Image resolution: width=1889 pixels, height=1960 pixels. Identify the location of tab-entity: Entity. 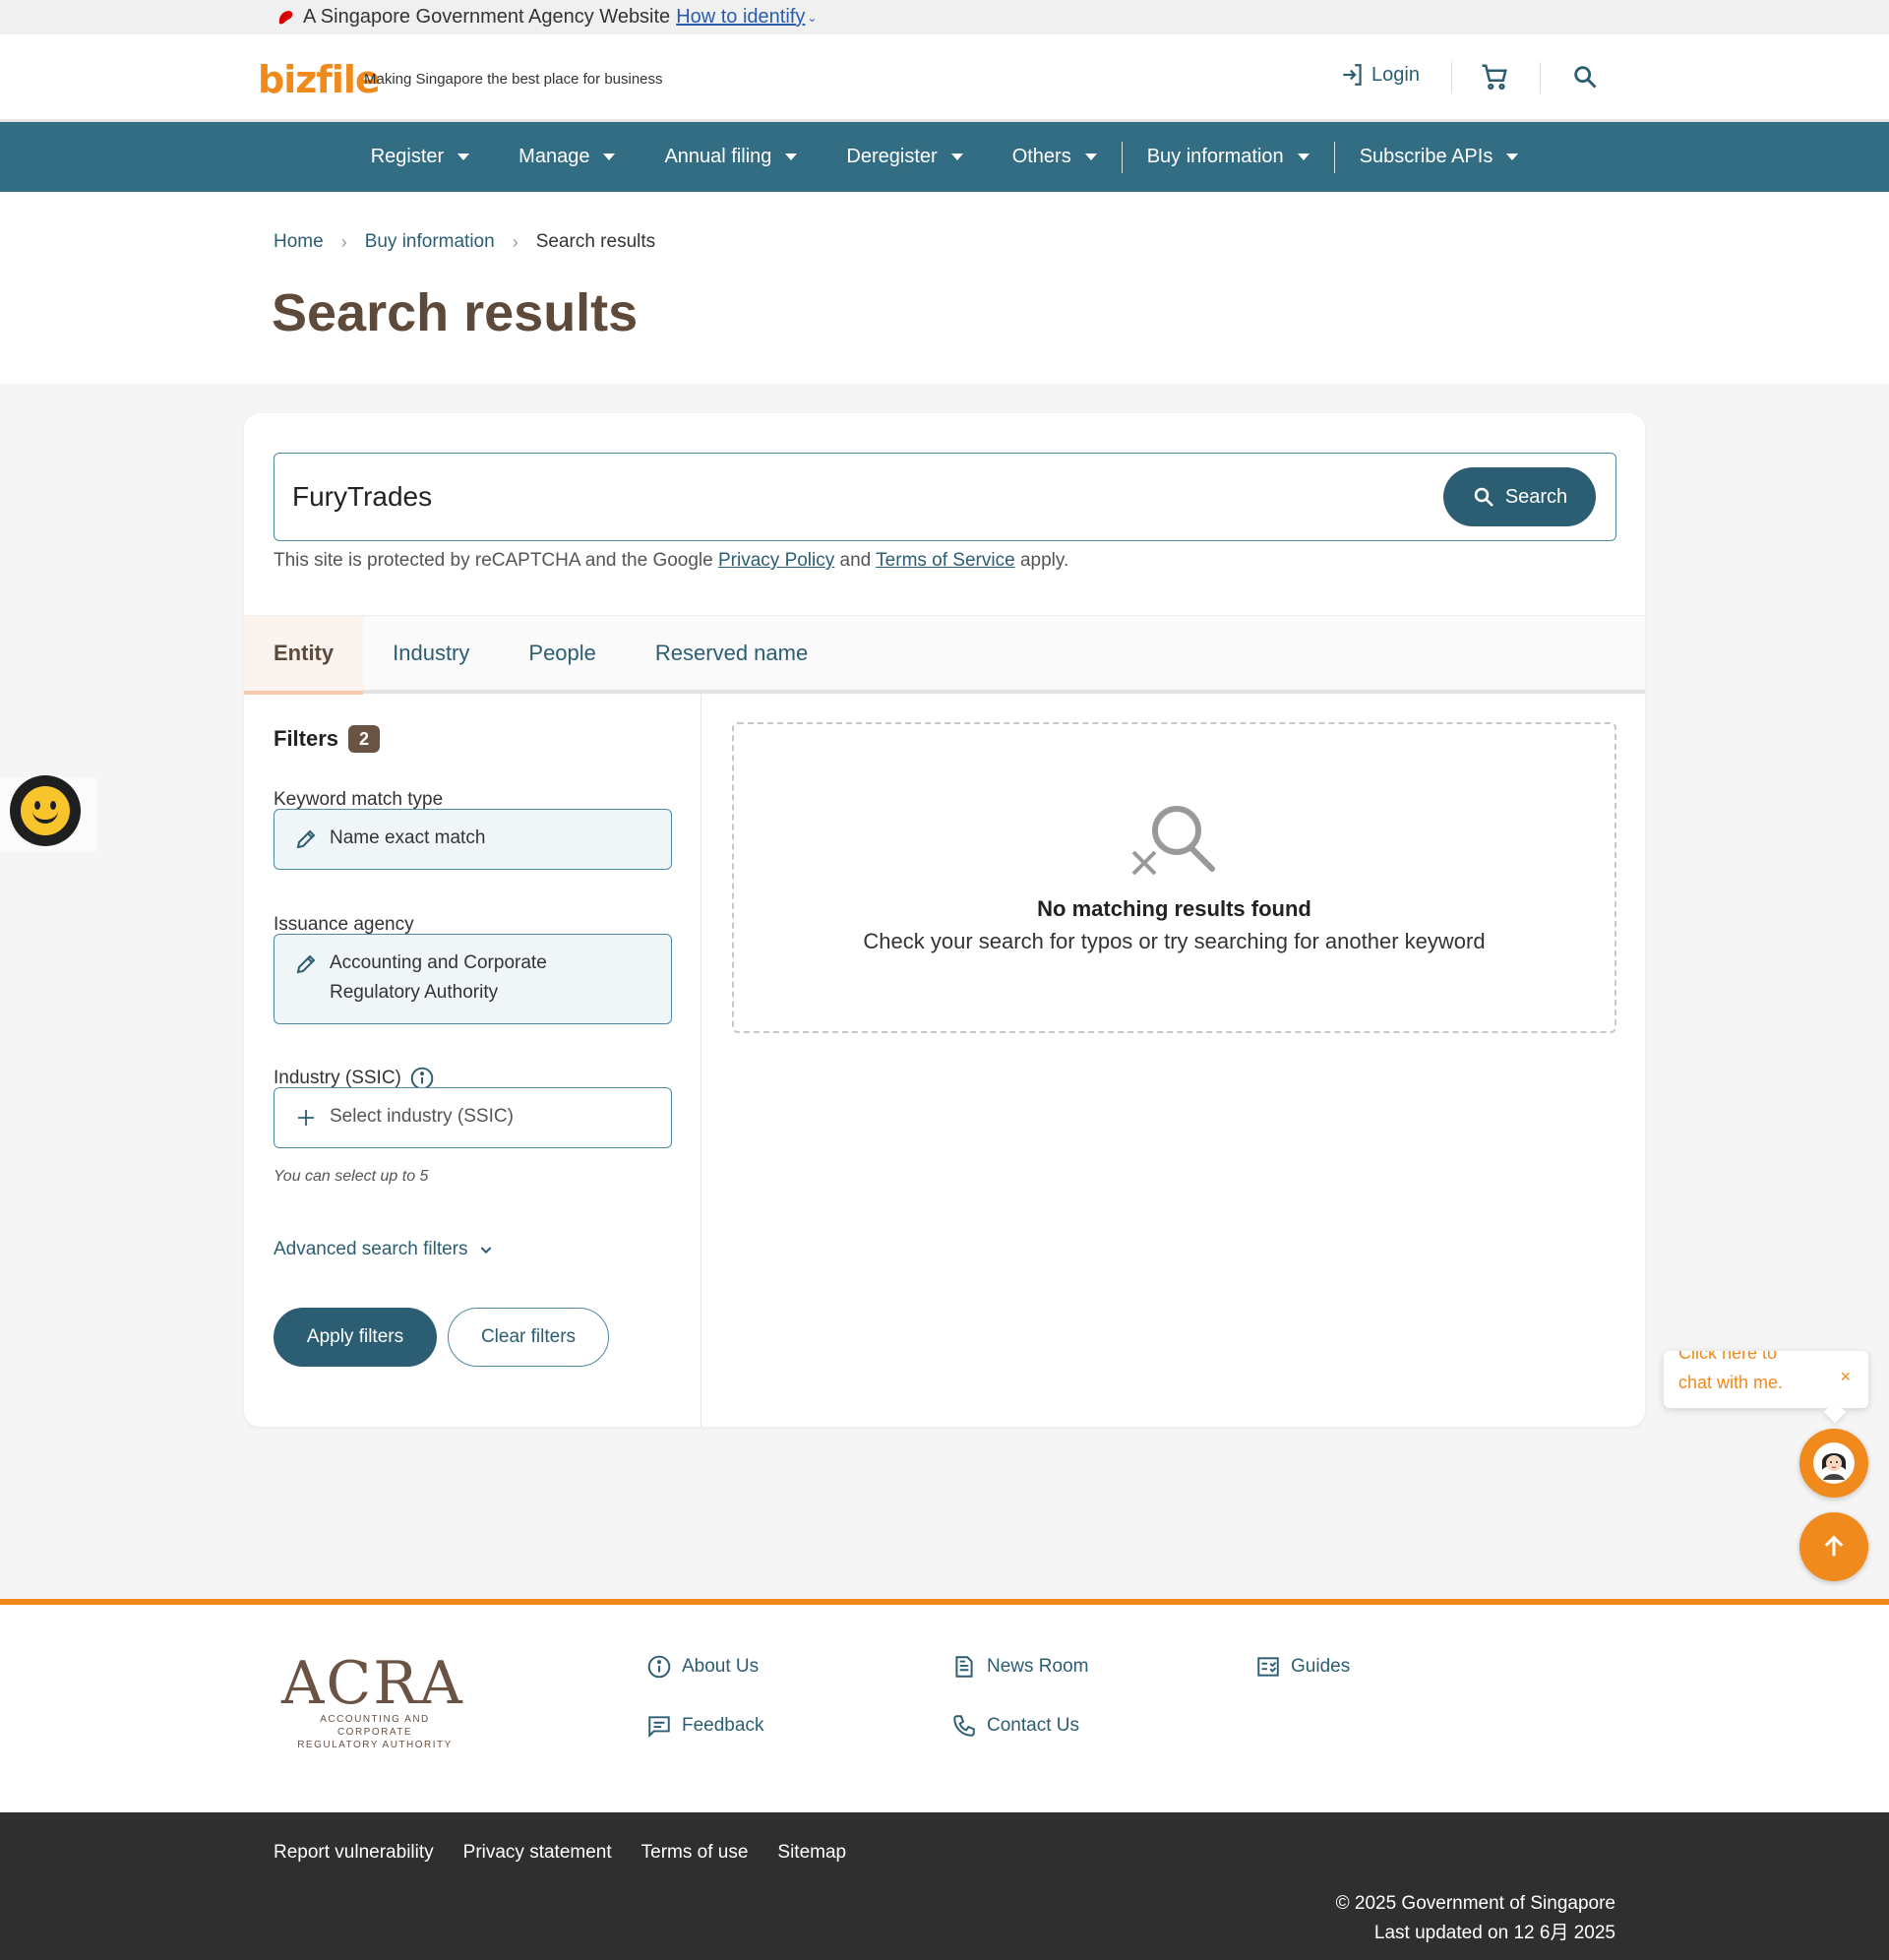
(304, 655).